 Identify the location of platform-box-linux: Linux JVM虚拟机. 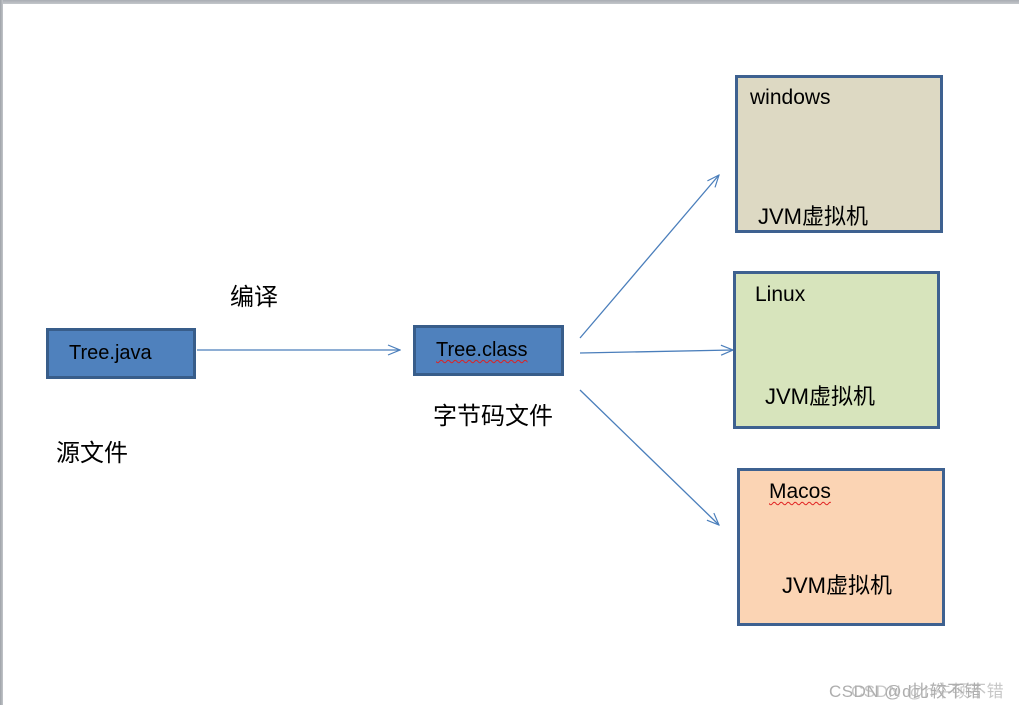
(836, 350).